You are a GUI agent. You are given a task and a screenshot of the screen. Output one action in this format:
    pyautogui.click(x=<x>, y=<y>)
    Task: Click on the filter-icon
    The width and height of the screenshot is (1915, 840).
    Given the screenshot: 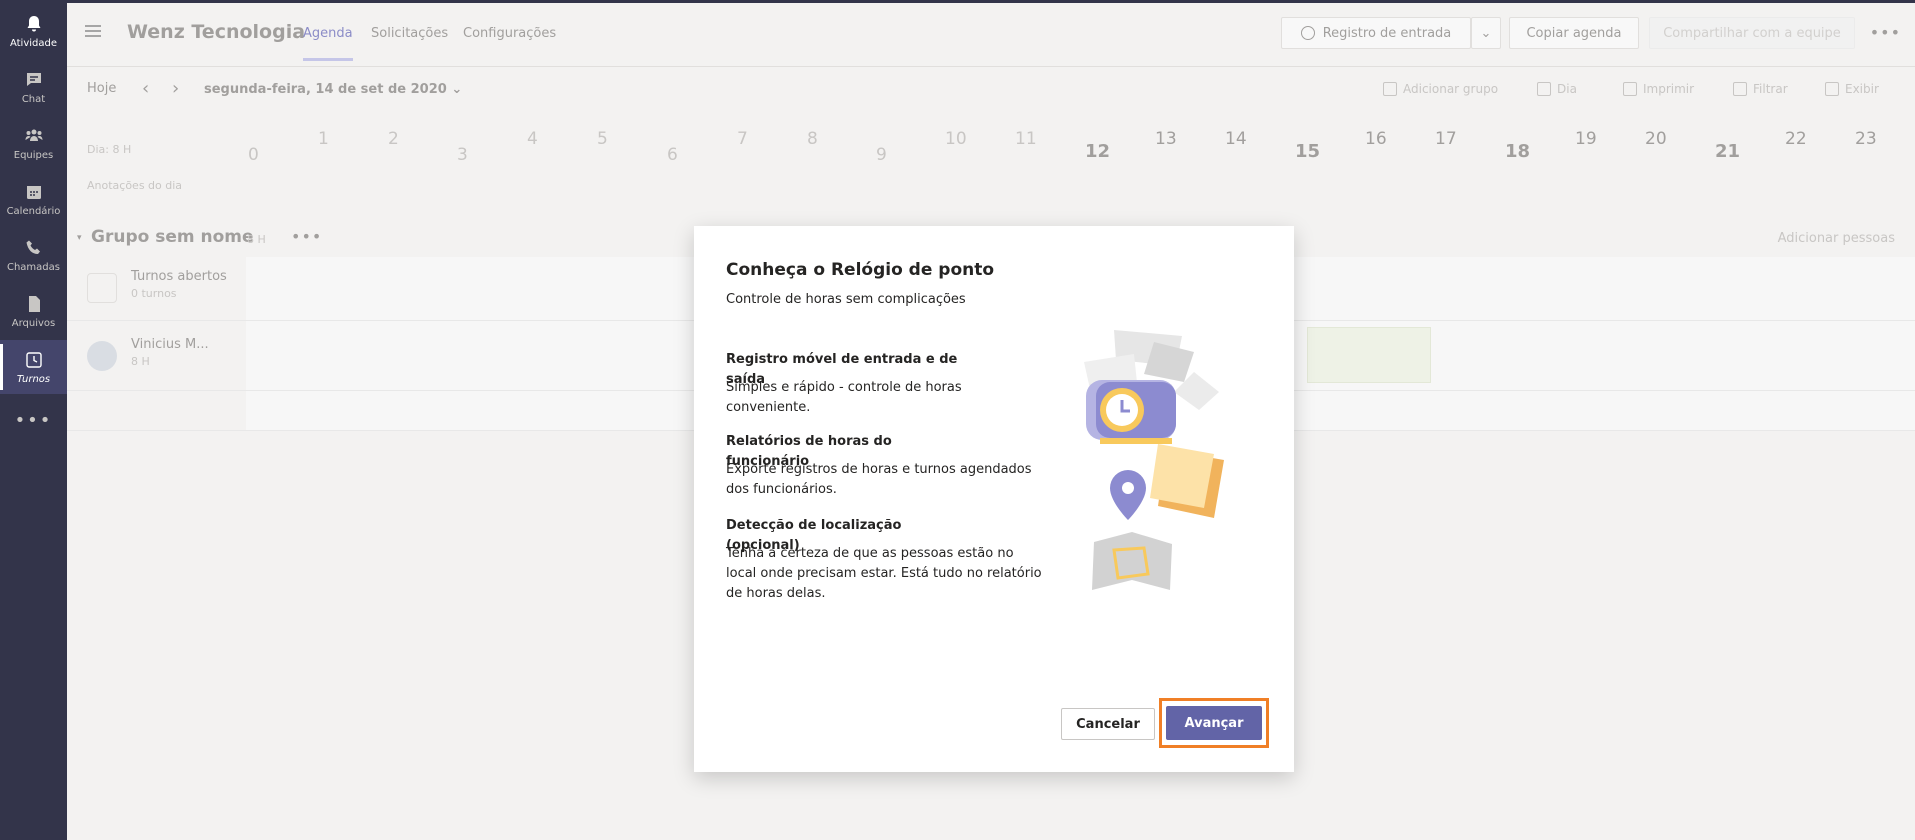 What is the action you would take?
    pyautogui.click(x=1740, y=89)
    